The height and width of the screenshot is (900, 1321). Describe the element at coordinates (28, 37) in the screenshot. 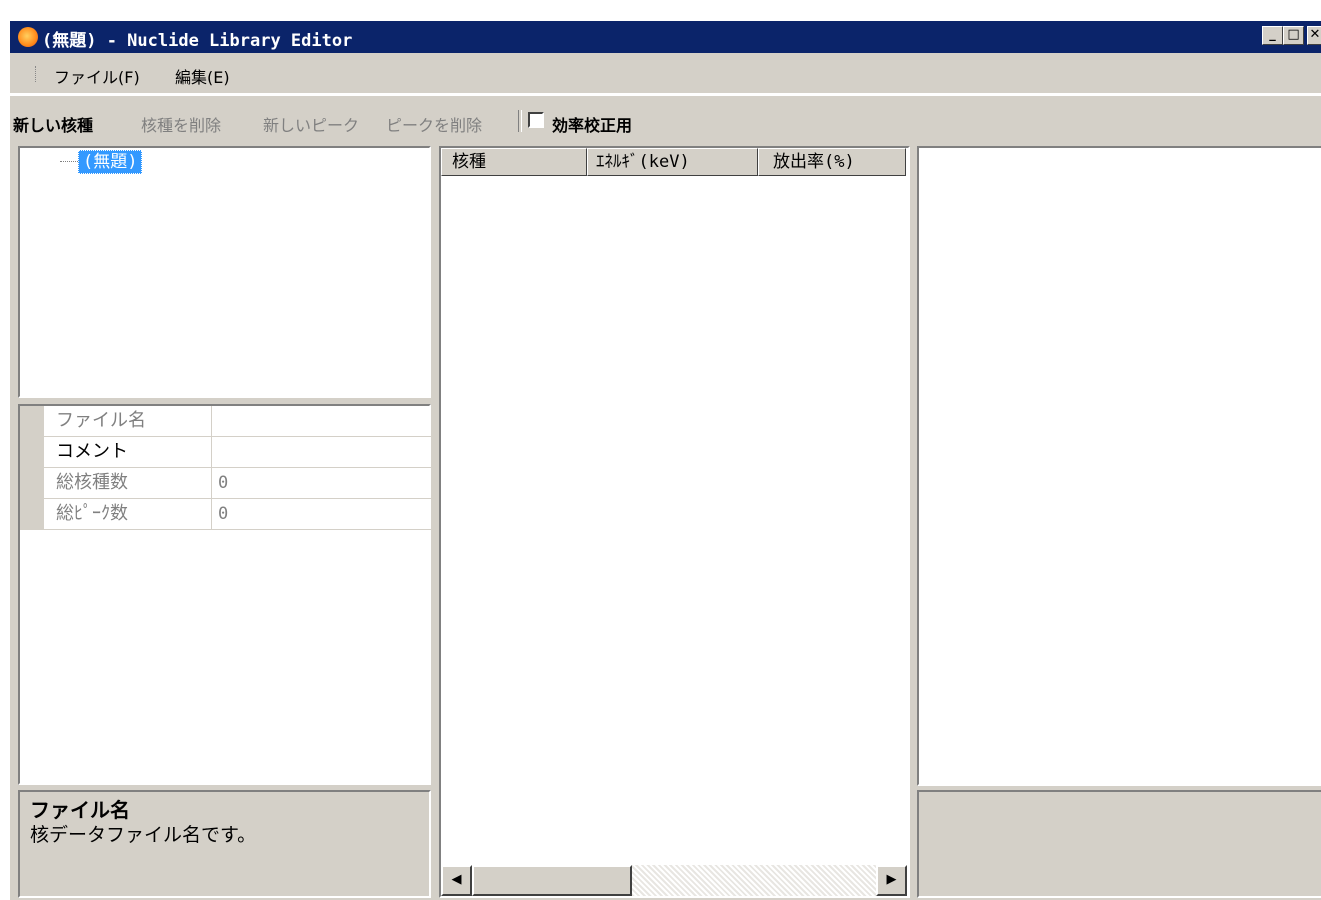

I see `app-icon` at that location.